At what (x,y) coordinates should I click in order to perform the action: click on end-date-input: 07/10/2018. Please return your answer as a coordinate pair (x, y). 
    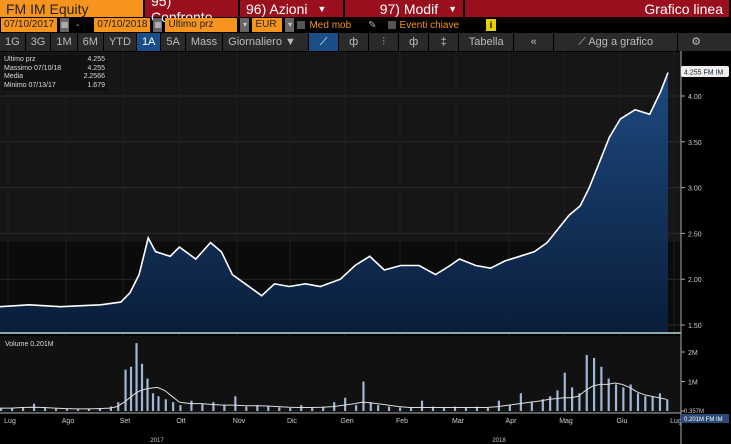
    Looking at the image, I should click on (122, 25).